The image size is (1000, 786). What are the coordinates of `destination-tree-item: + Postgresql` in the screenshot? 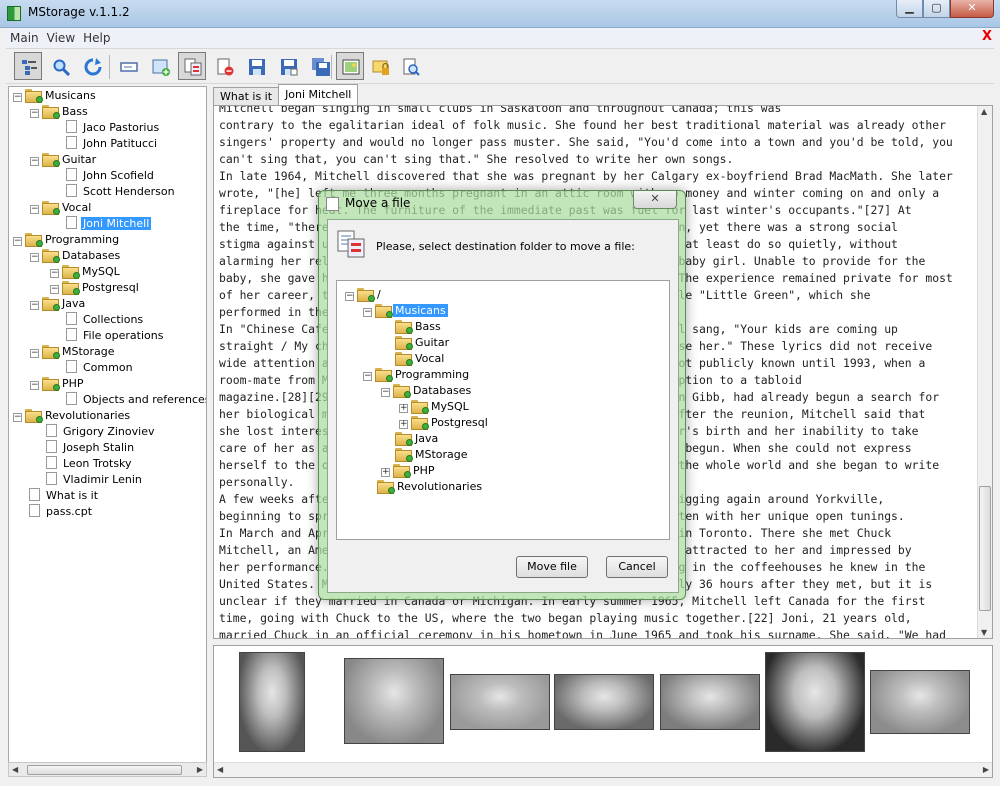 It's located at (444, 423).